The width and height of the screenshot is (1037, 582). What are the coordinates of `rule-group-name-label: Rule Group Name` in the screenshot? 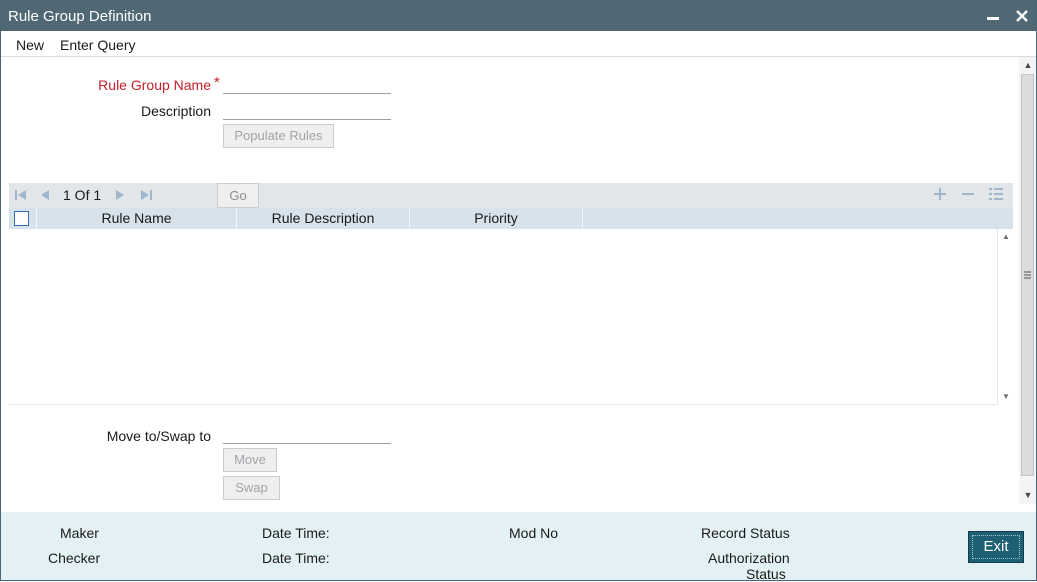 It's located at (154, 85).